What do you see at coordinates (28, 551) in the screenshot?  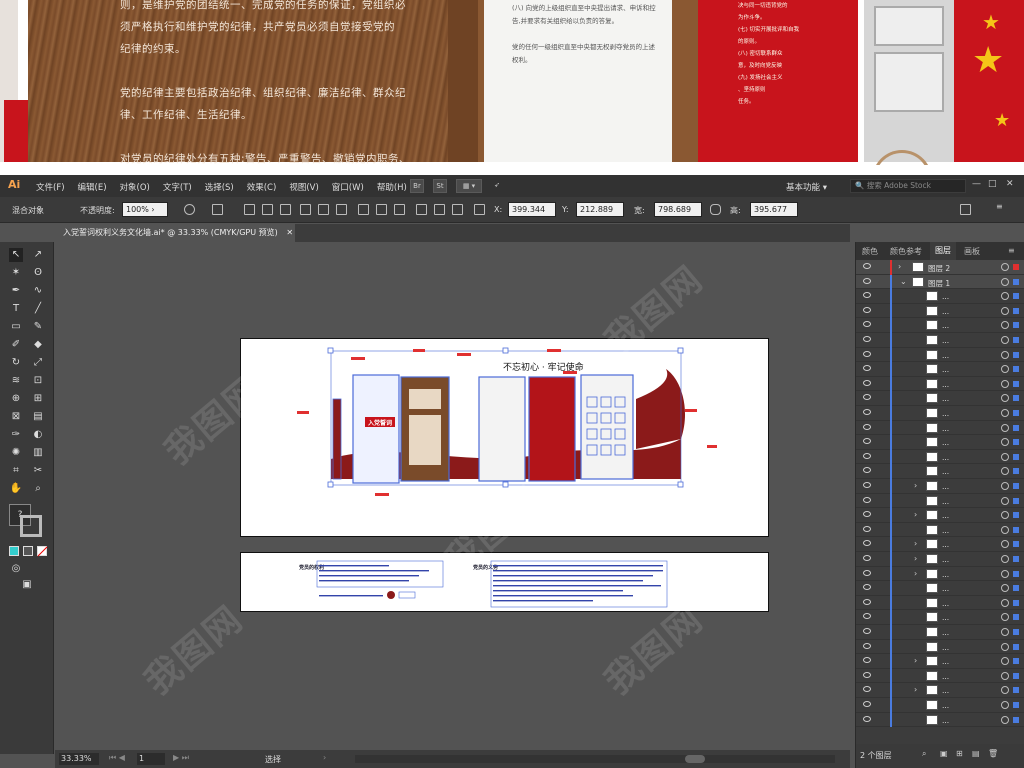 I see `gradient-mode-icon` at bounding box center [28, 551].